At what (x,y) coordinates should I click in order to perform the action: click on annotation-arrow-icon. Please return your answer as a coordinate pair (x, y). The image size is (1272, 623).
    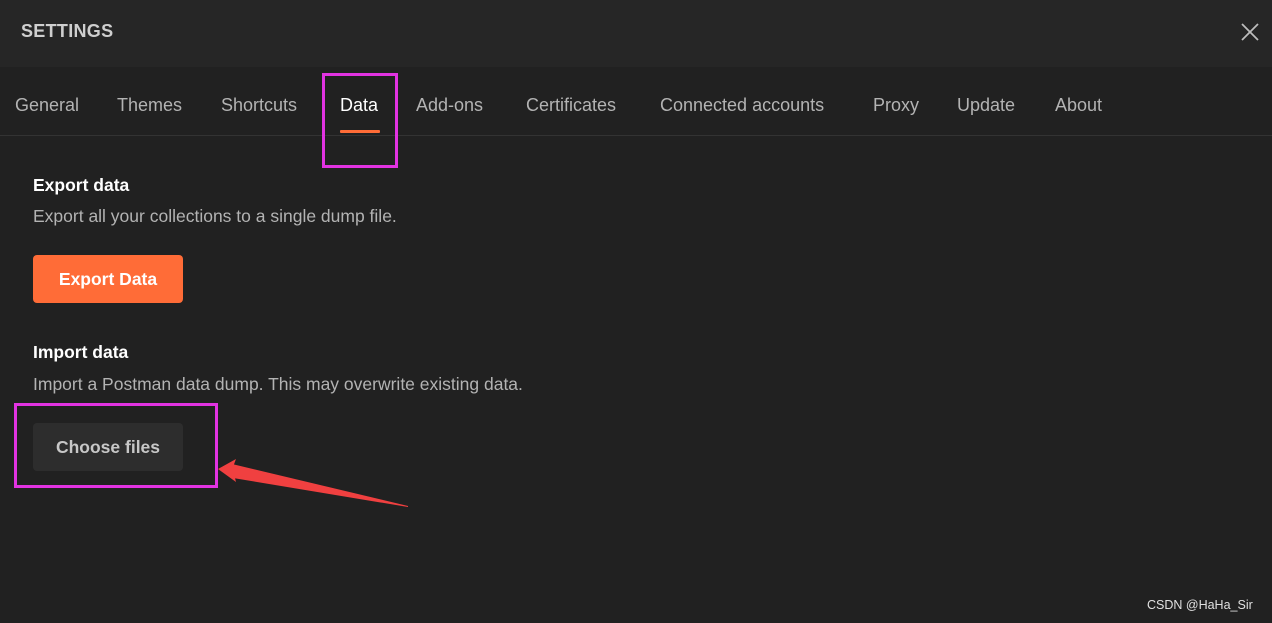
    Looking at the image, I should click on (313, 483).